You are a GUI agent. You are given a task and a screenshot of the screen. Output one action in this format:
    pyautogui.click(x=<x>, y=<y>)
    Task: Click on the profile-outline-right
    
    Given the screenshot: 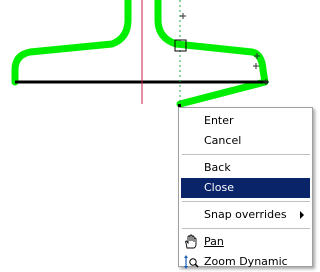 What is the action you would take?
    pyautogui.click(x=211, y=54)
    